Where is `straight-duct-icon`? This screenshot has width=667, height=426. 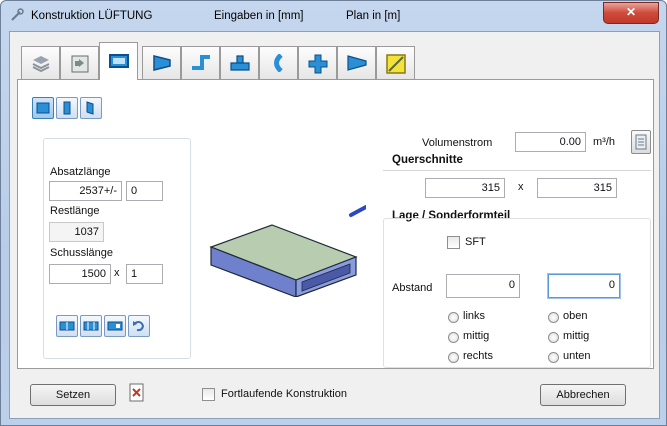
straight-duct-icon is located at coordinates (119, 61).